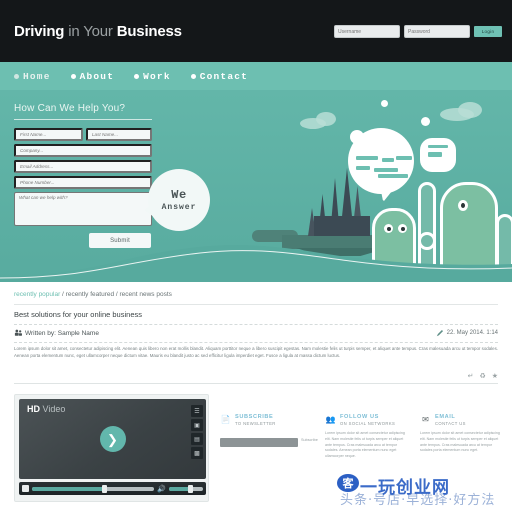 The image size is (512, 512). I want to click on nav-label: Home, so click(37, 76).